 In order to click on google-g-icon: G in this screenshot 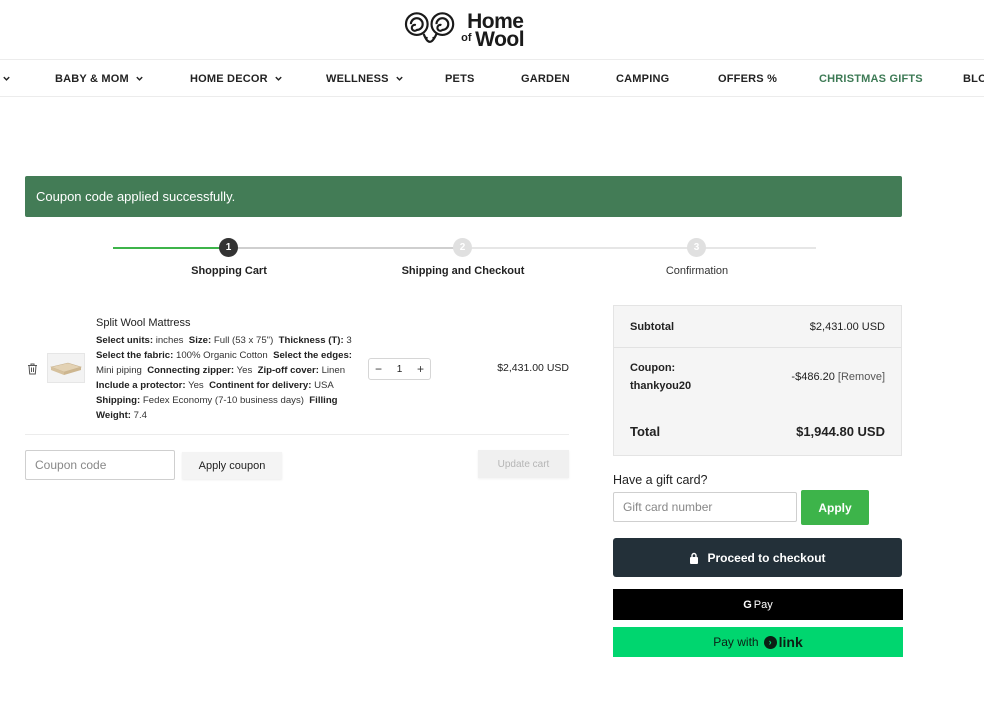, I will do `click(747, 604)`.